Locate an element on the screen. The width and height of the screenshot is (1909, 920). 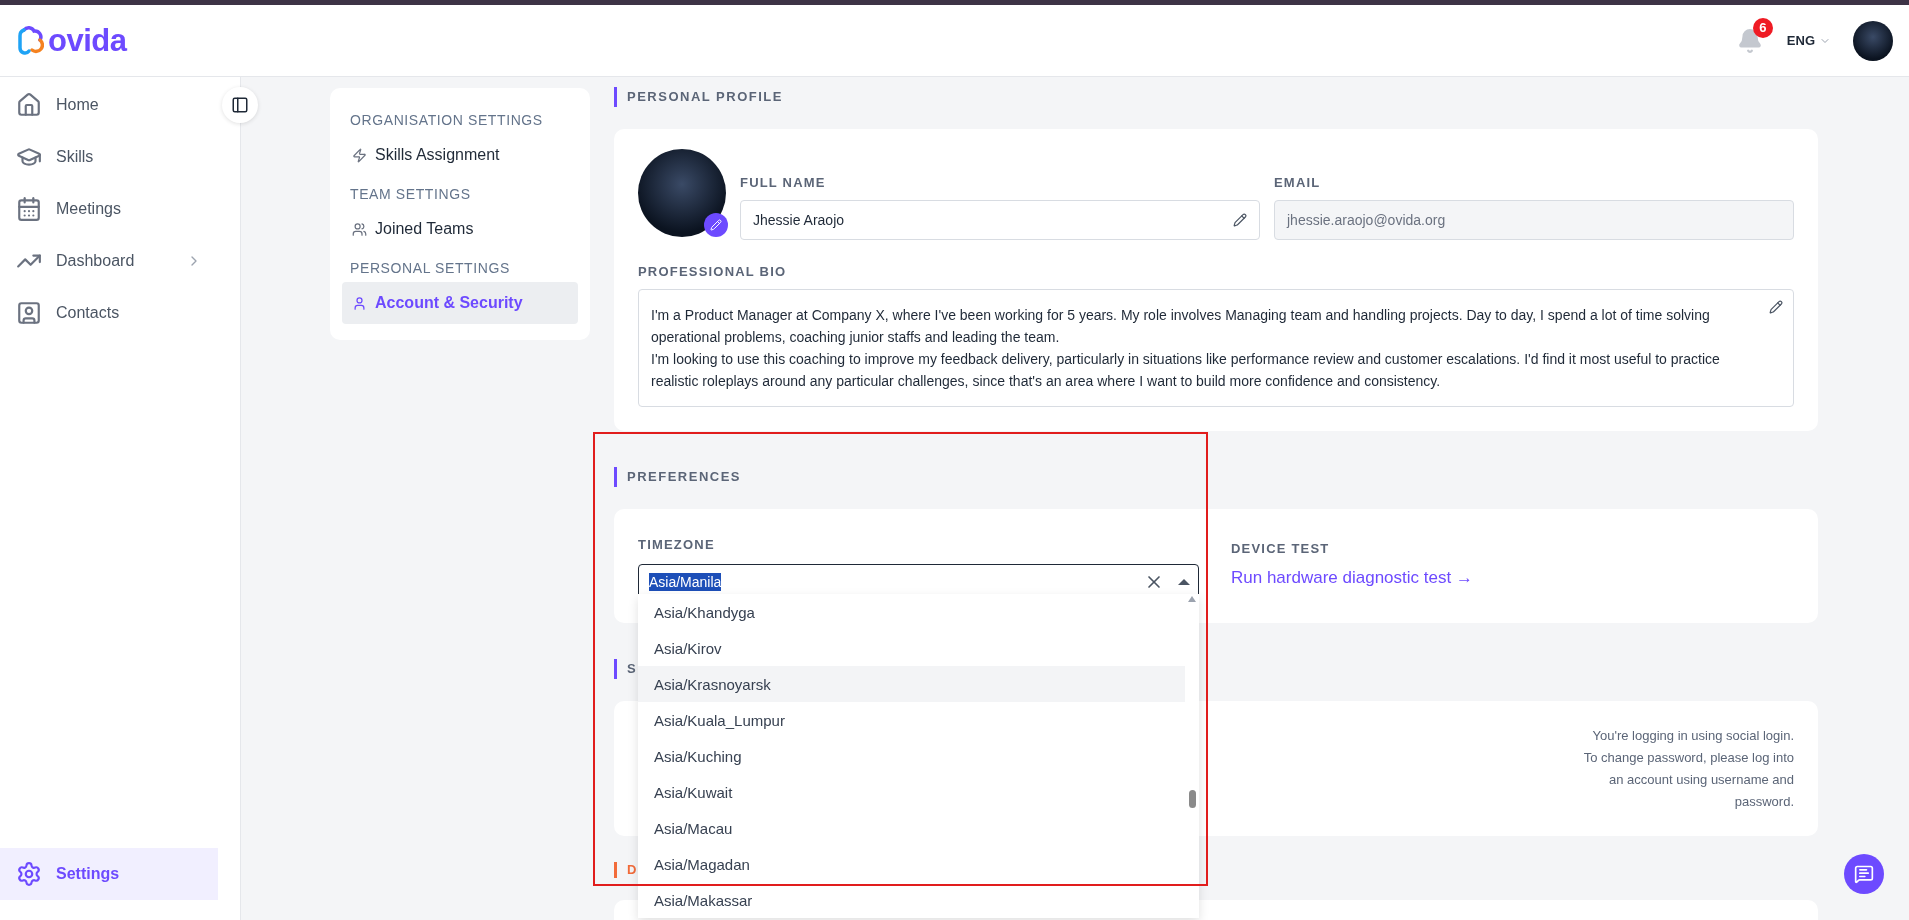
bio-paragraph: I'm a Product Manager at Company X, where I've been working for 5 years. My role involves Managing team and handling projects. Day to day, I spend a lot of time solving operational problems, coaching junior staffs and leading the team. is located at coordinates (1181, 326).